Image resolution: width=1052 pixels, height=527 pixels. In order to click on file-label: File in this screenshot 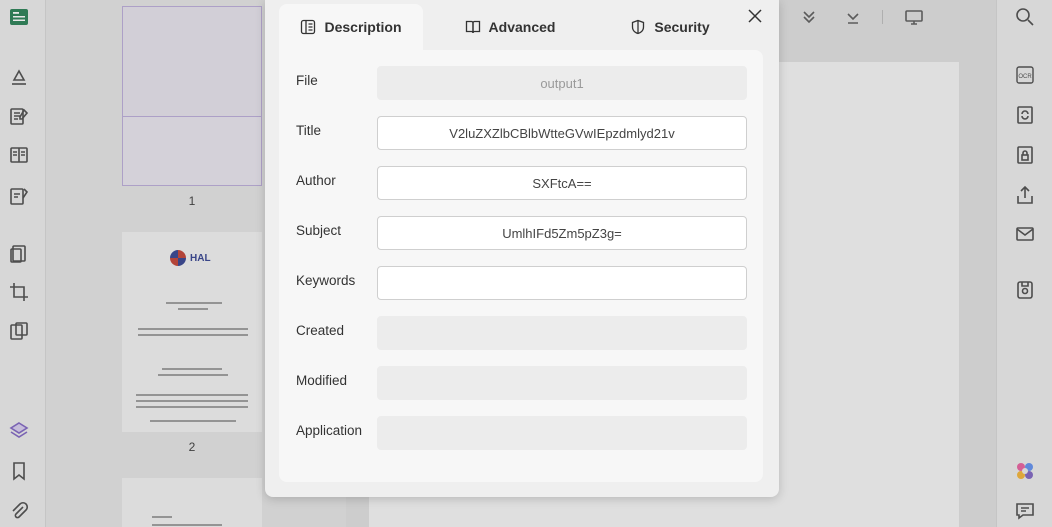, I will do `click(307, 80)`.